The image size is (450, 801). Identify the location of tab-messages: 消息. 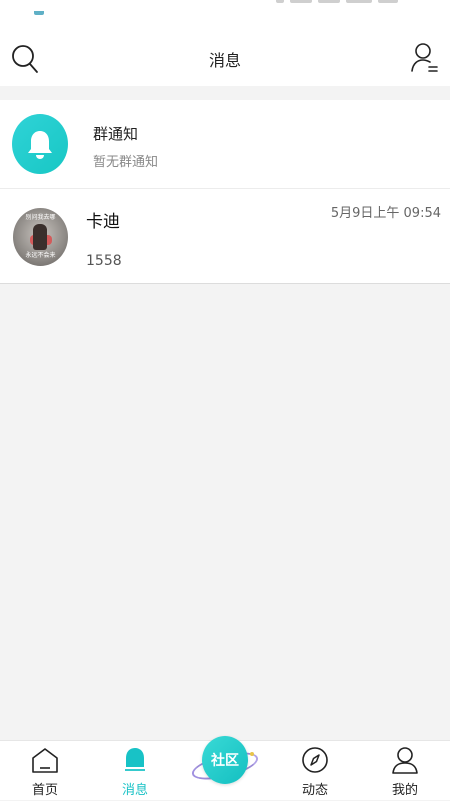
(135, 771).